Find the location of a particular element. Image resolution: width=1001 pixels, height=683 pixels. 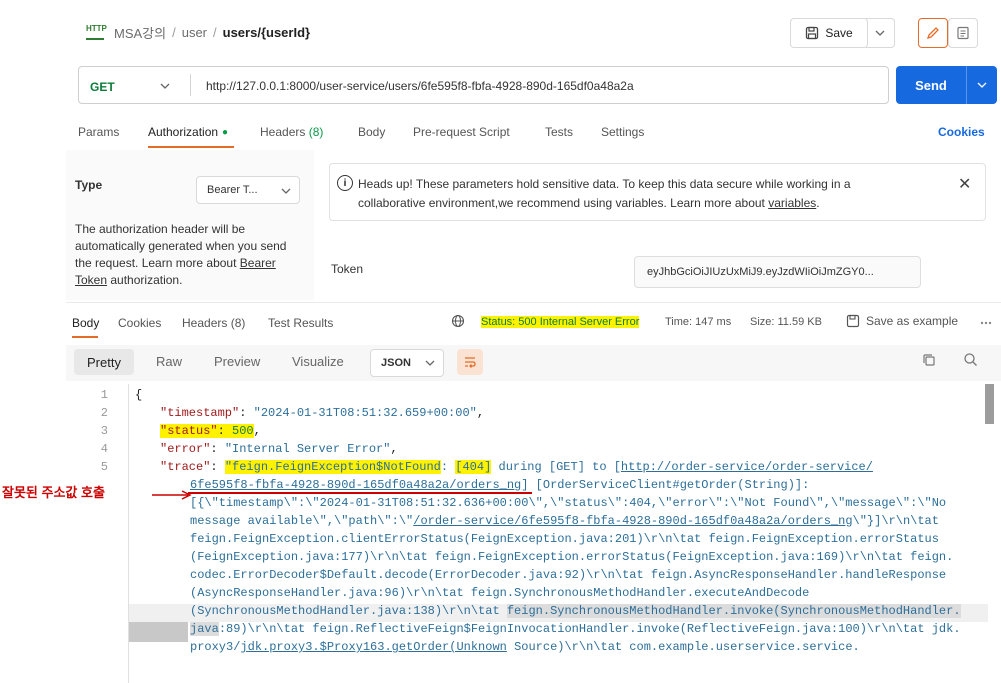

save-options-button is located at coordinates (880, 33).